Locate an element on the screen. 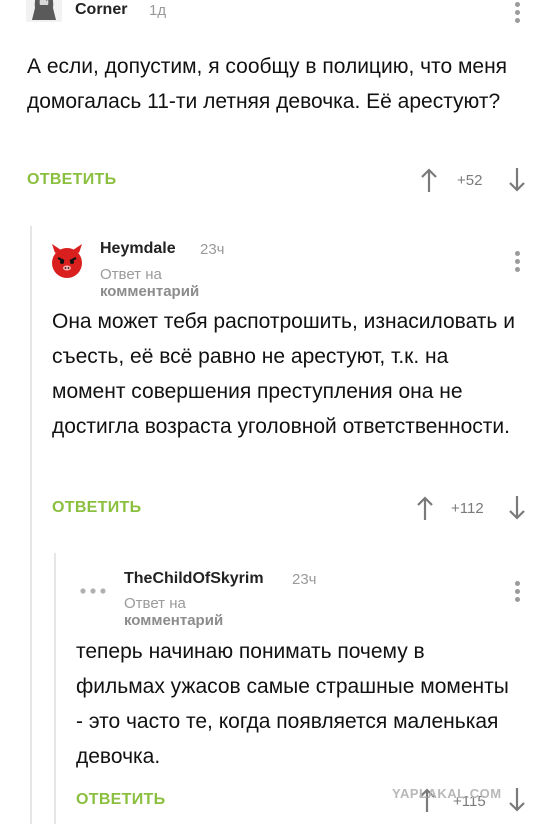 This screenshot has width=550, height=824. avatar-thechildofskyrim is located at coordinates (93, 591).